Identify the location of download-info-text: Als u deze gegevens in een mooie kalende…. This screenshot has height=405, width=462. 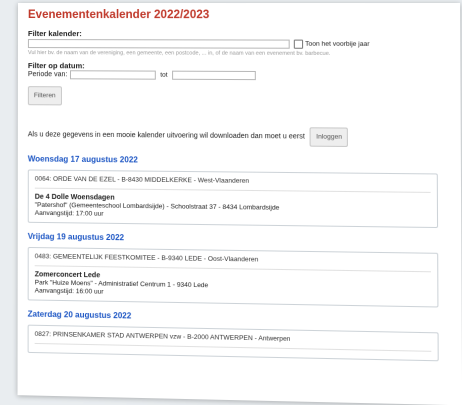
(166, 136).